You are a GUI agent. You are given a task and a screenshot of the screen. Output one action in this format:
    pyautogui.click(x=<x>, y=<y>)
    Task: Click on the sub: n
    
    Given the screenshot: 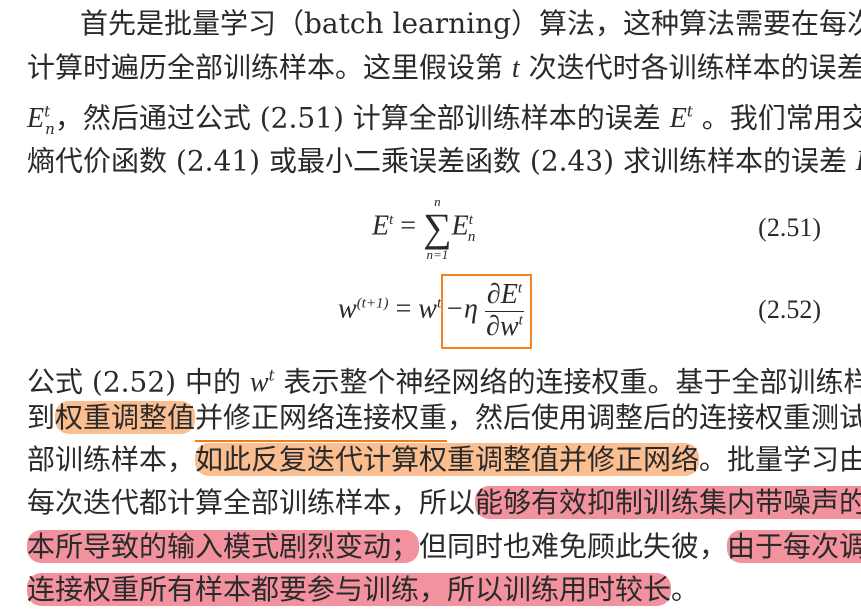 What is the action you would take?
    pyautogui.click(x=471, y=237)
    